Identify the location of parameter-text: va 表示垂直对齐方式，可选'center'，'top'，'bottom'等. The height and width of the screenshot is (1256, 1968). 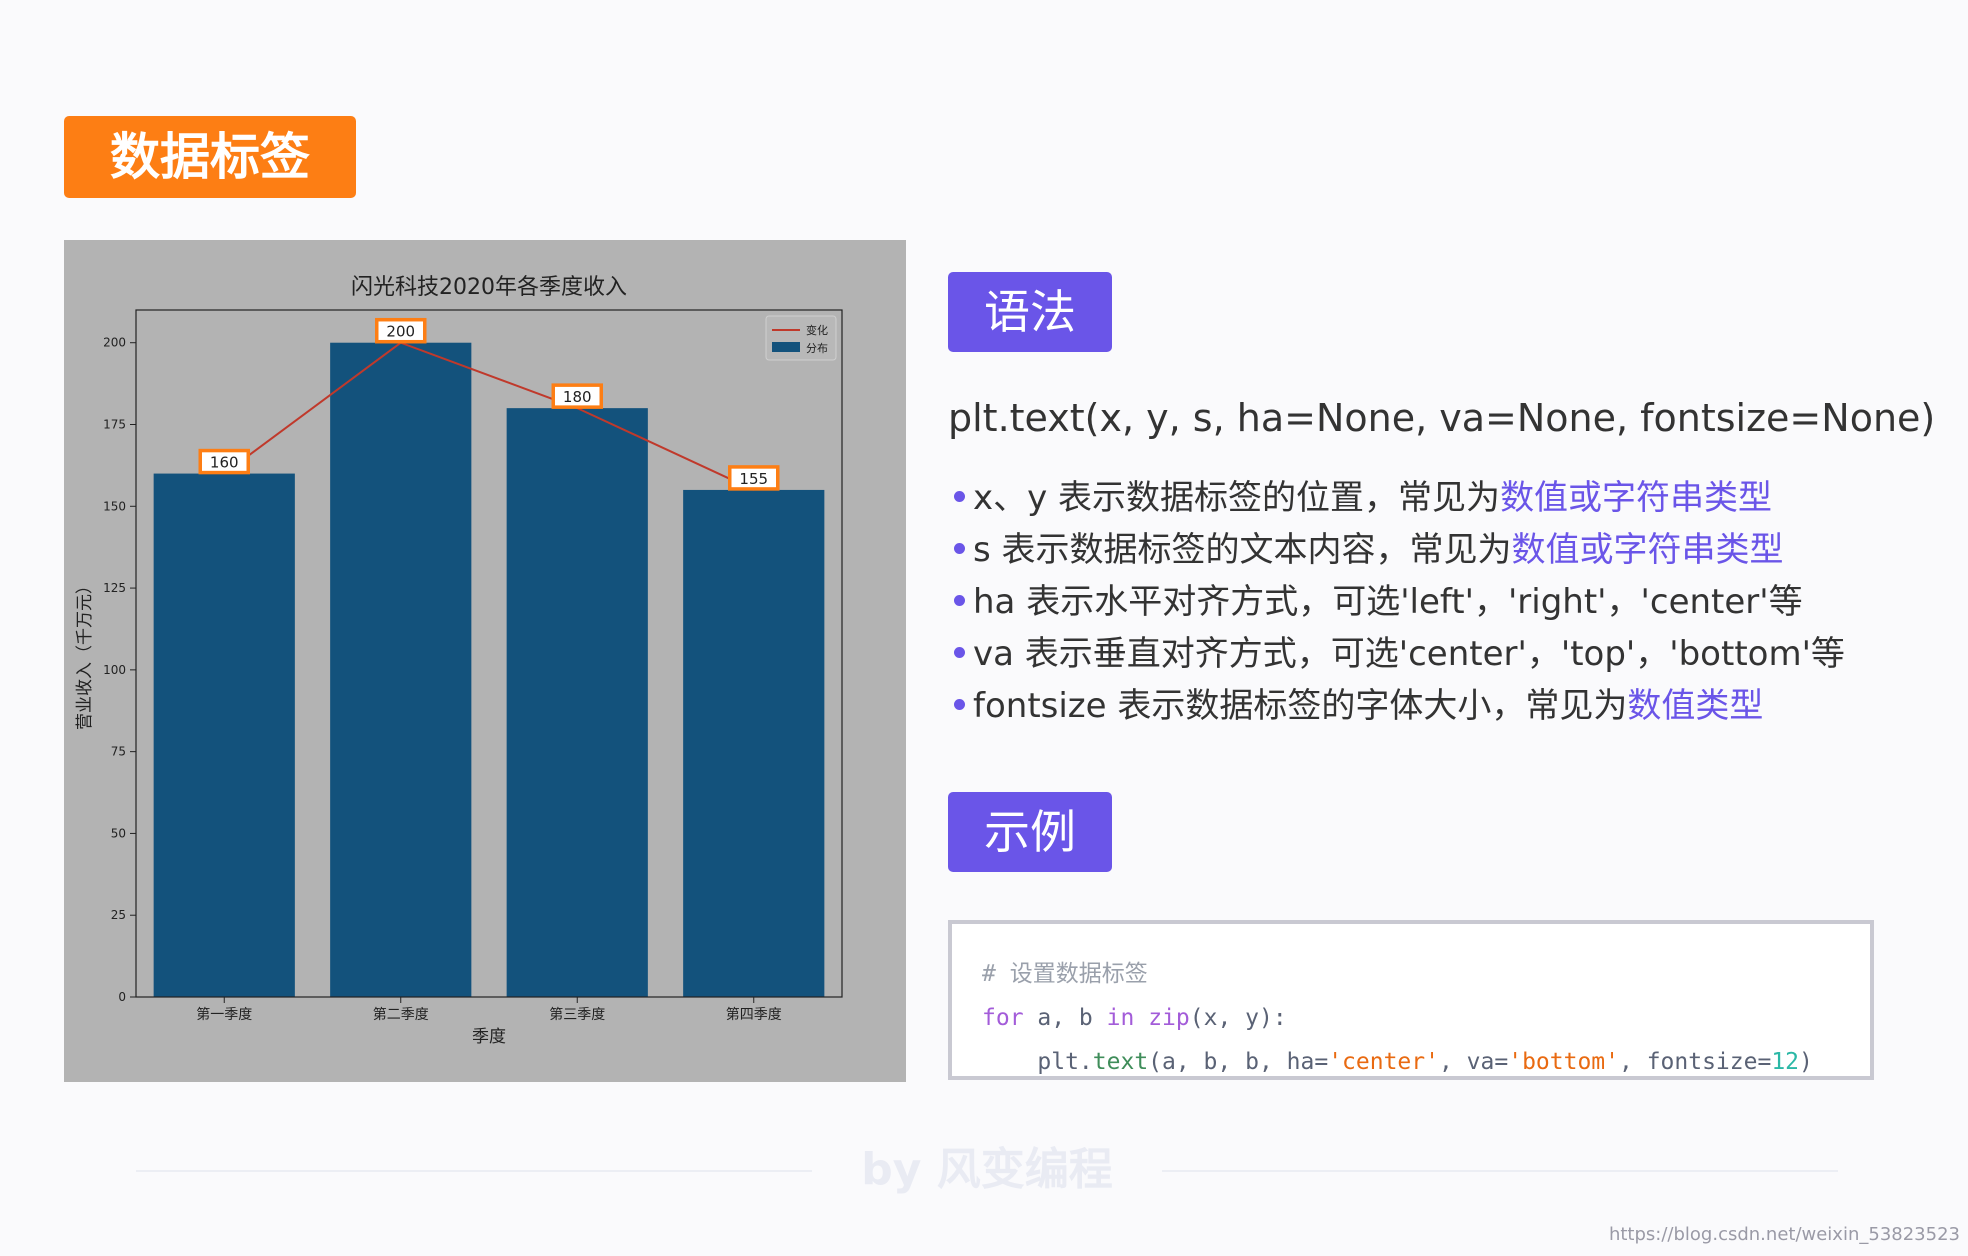
(1409, 654).